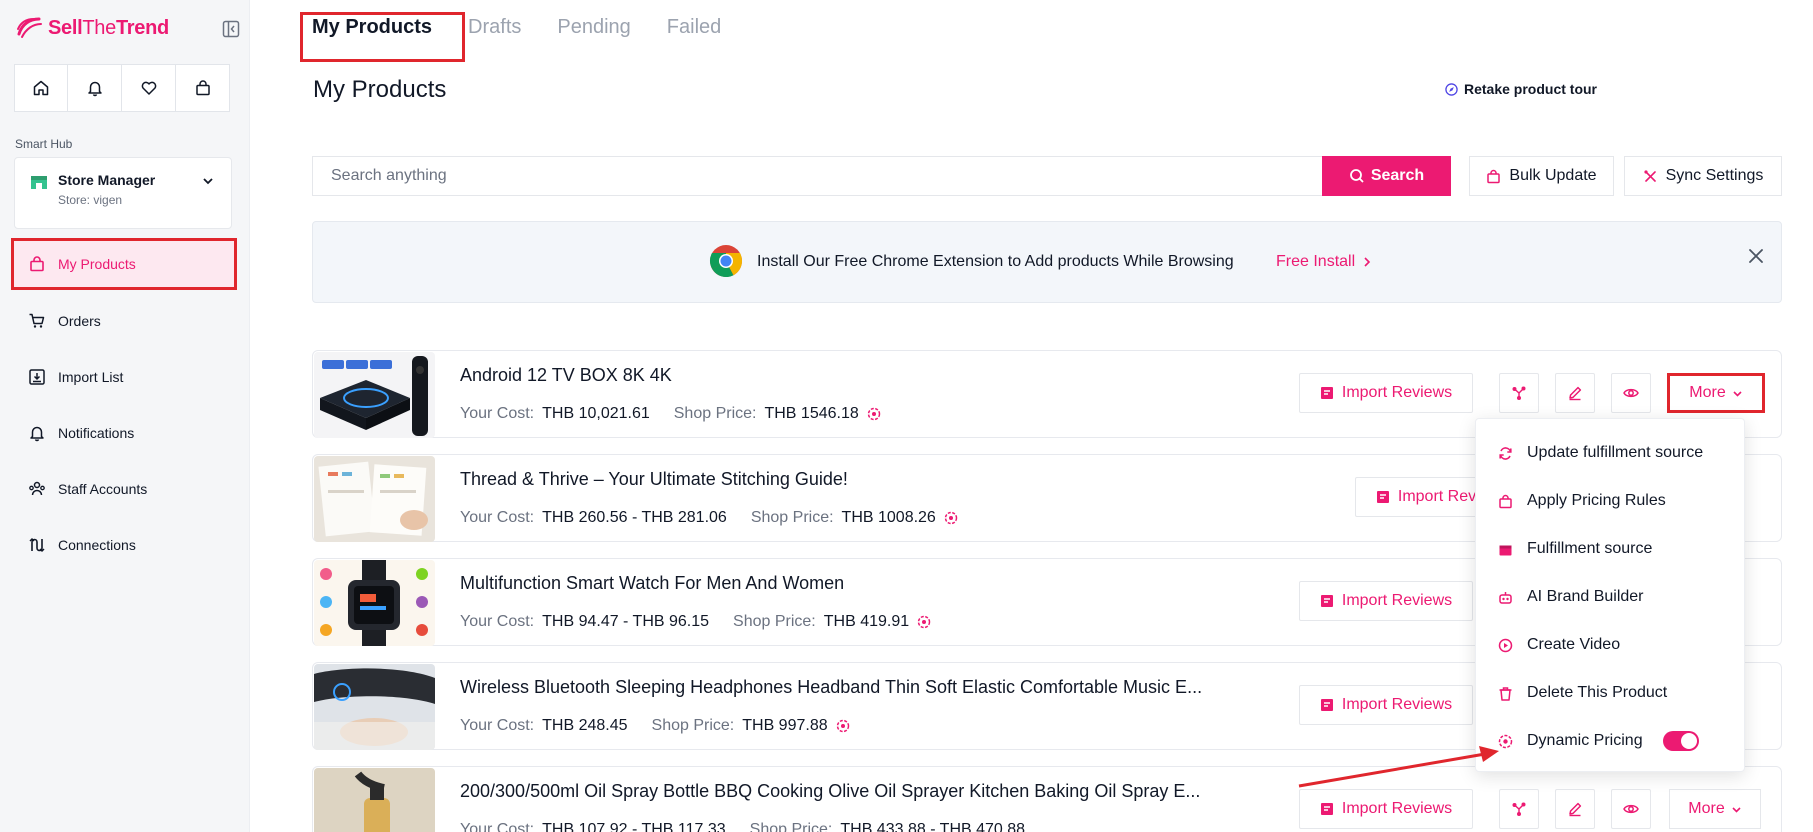  What do you see at coordinates (694, 30) in the screenshot?
I see `tab-failed: Failed` at bounding box center [694, 30].